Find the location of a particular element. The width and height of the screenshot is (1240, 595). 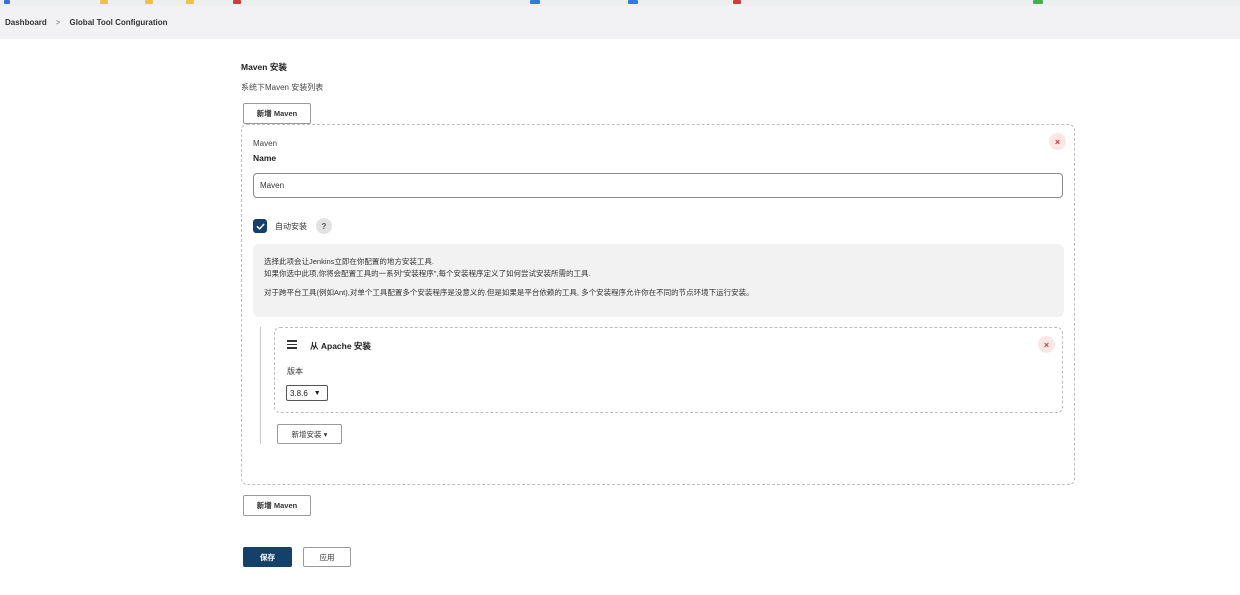

apply-button: 应用 is located at coordinates (327, 557).